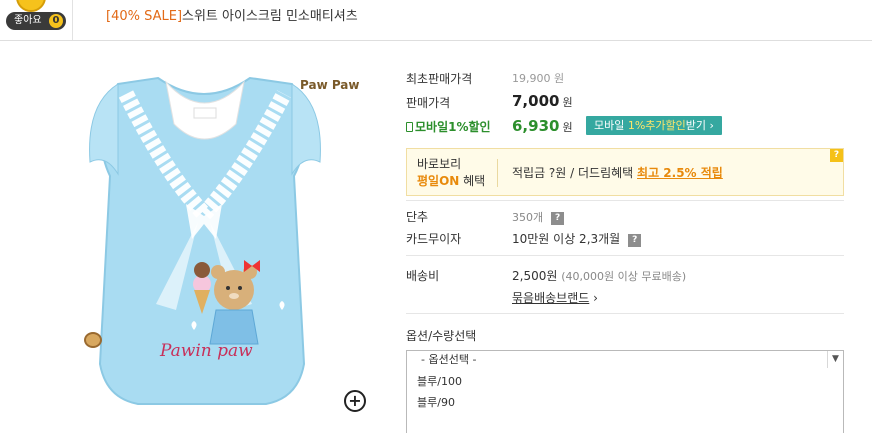  I want to click on product-name: 스위트 아이스크림 민소매티셔츠, so click(270, 16).